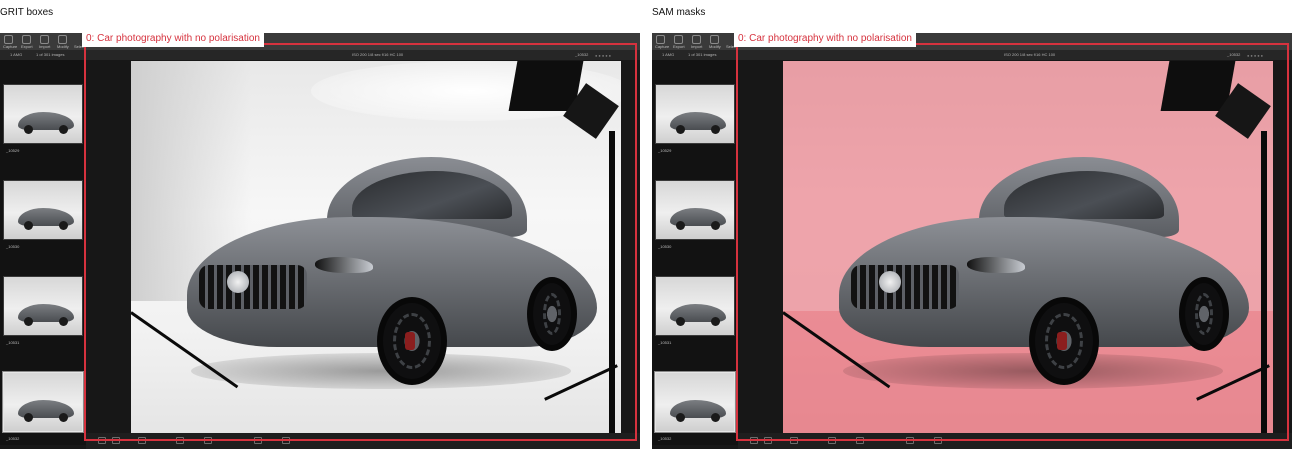 This screenshot has height=449, width=1292. I want to click on grit-box-label: 0: Car photography with no polarisation, so click(173, 39).